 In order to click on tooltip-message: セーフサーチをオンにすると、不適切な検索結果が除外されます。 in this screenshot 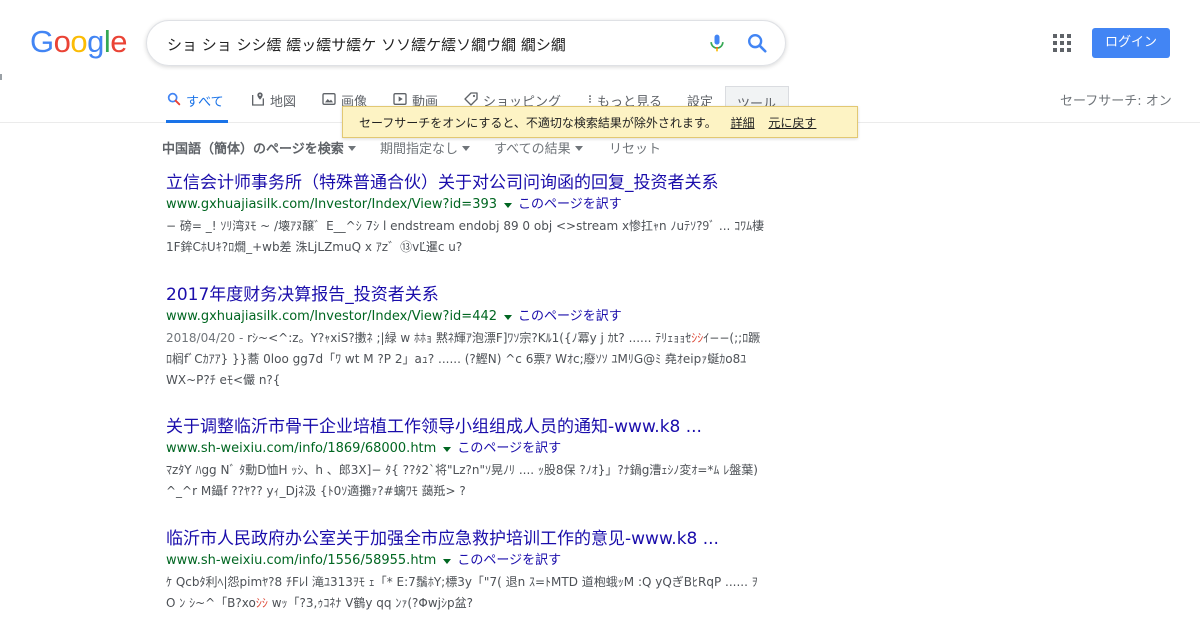, I will do `click(538, 123)`.